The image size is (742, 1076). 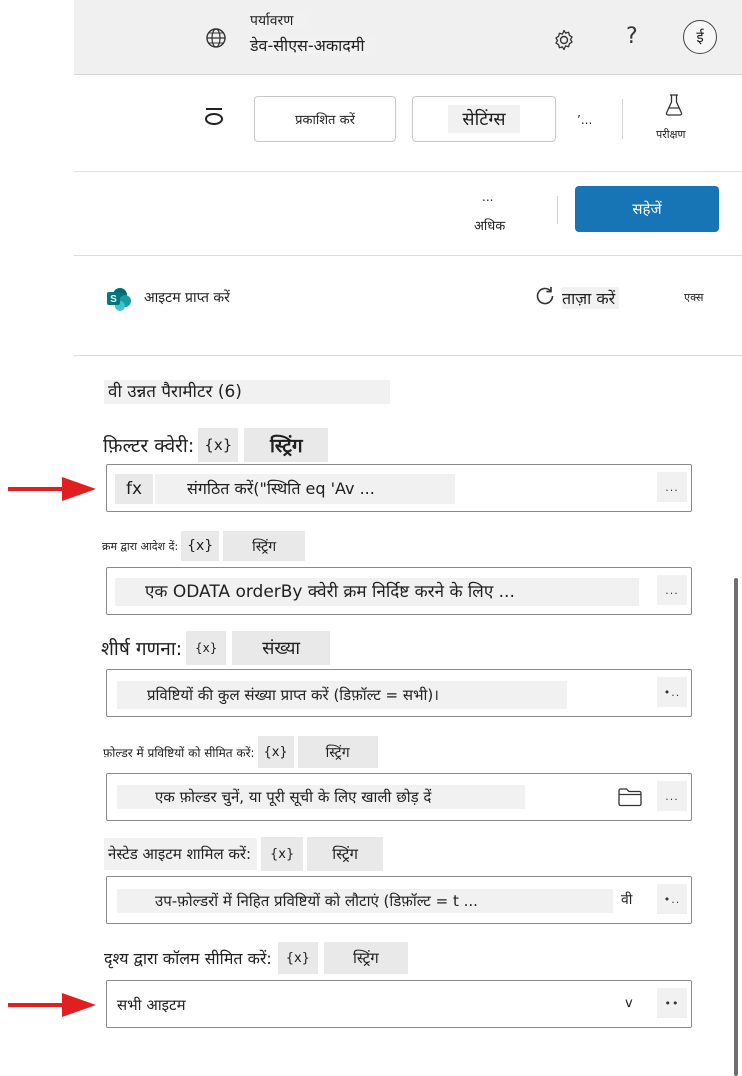 I want to click on save-divider, so click(x=557, y=210).